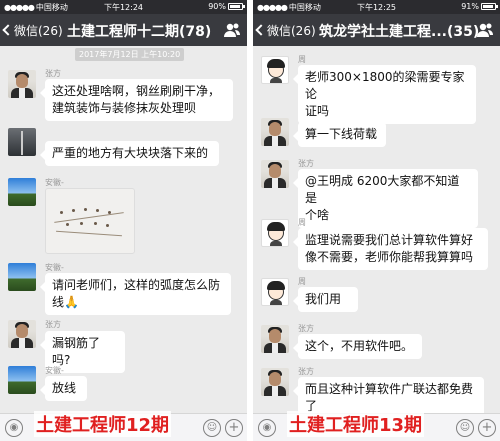  I want to click on message-bubble: 我们用, so click(325, 299).